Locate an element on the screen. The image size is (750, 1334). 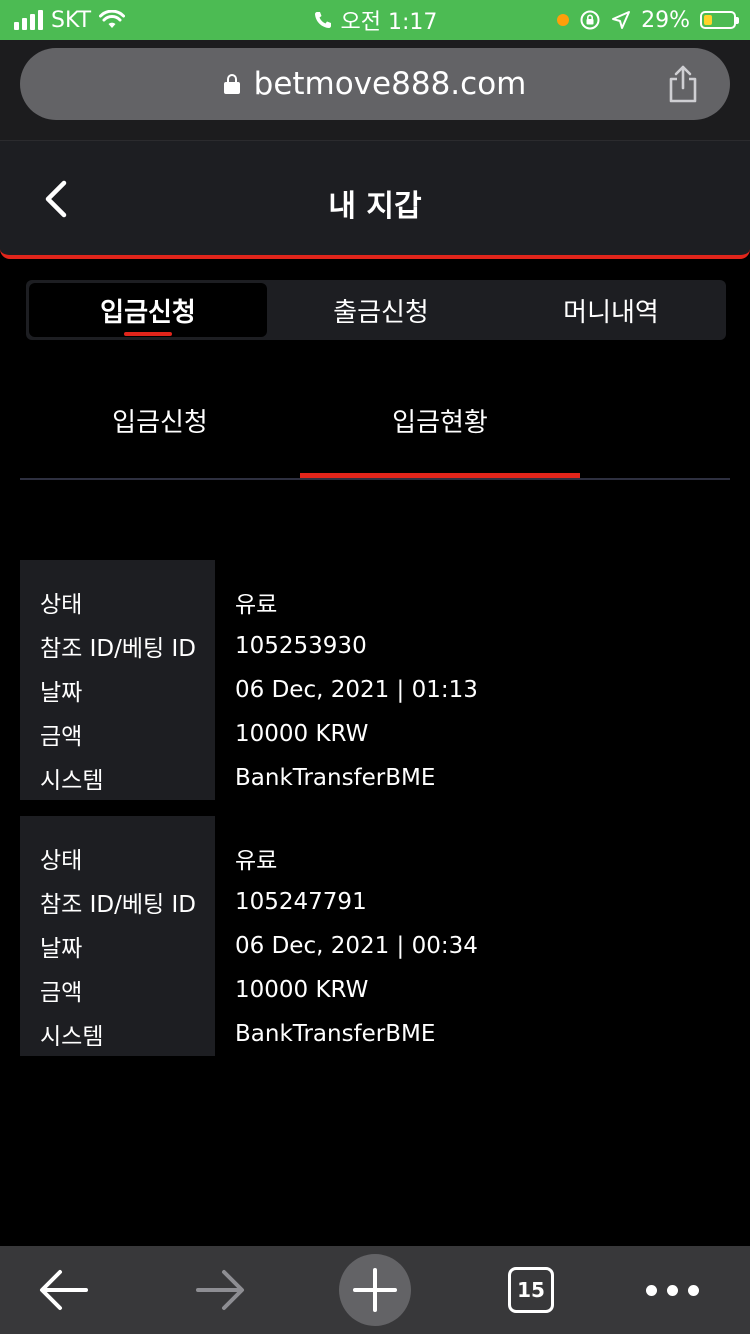
browser-top-bar: betmove888.com is located at coordinates (375, 90).